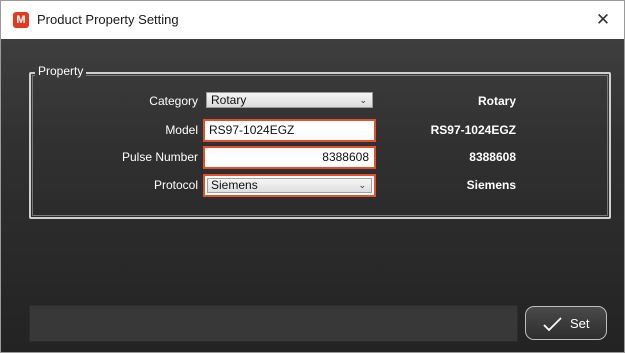 The height and width of the screenshot is (353, 625). What do you see at coordinates (175, 185) in the screenshot?
I see `protocol-label: Protocol` at bounding box center [175, 185].